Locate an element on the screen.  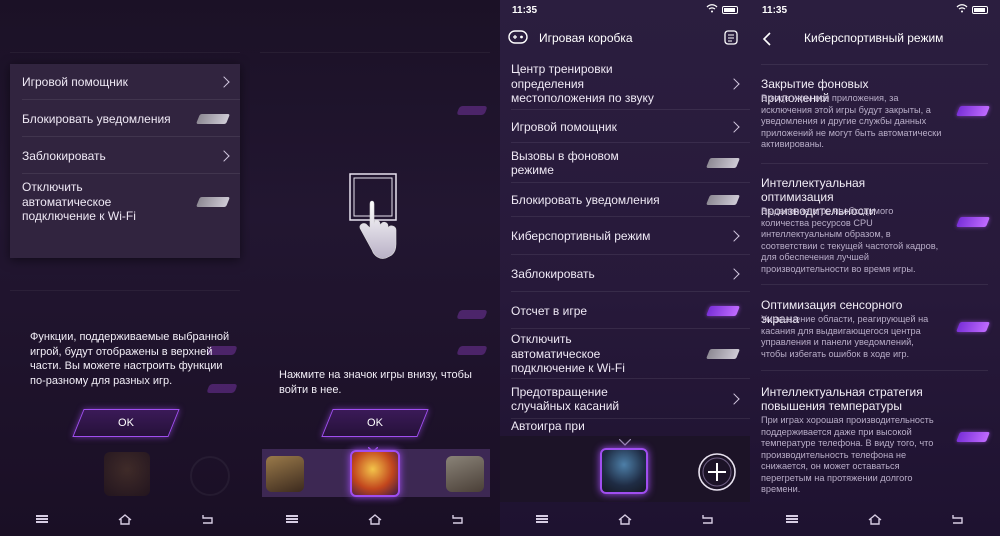
gamepad-icon is located at coordinates (518, 39).